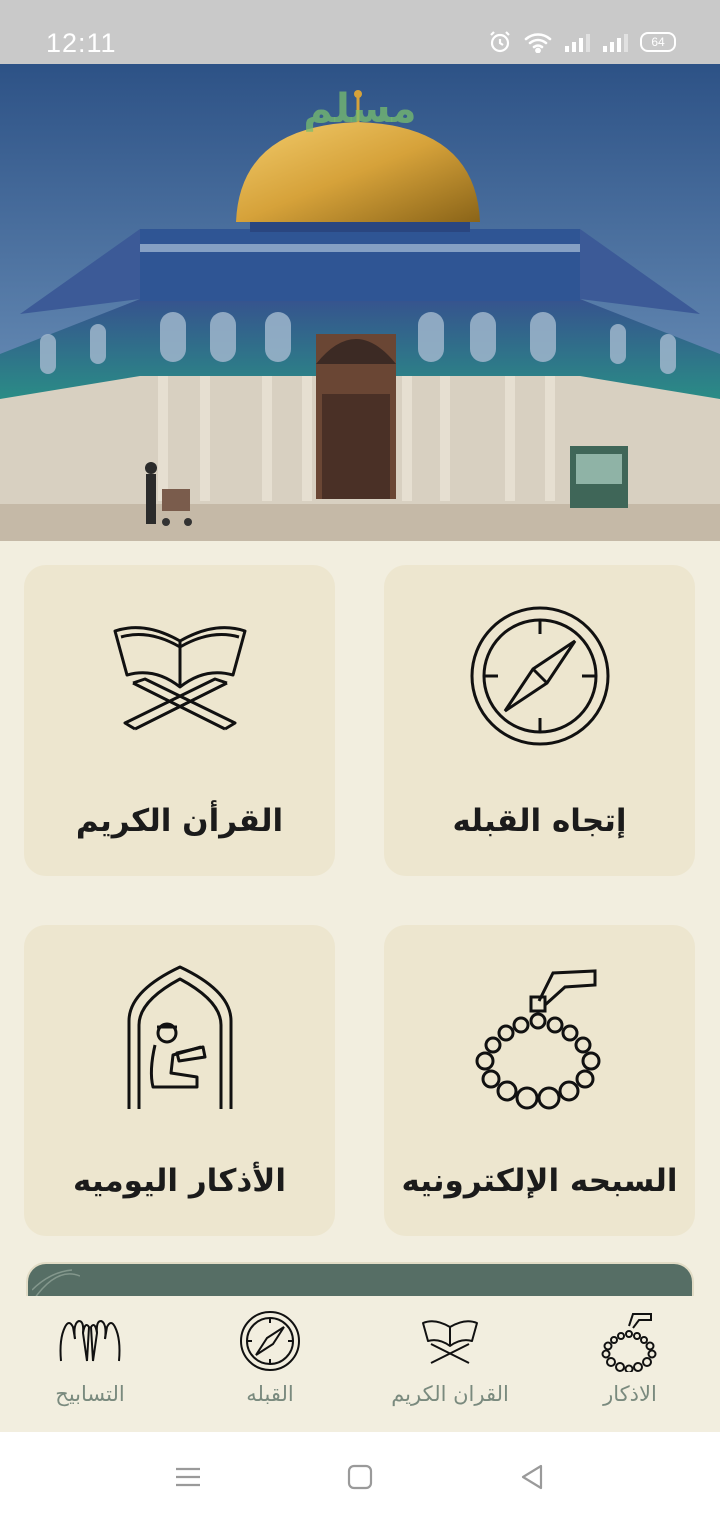  I want to click on back-icon, so click(532, 1477).